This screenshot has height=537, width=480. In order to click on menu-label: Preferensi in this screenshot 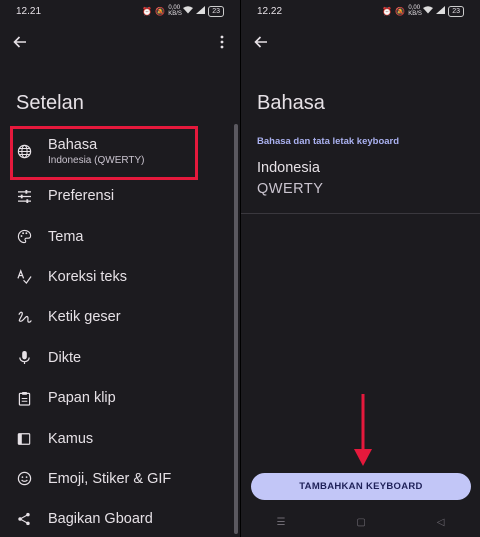, I will do `click(81, 196)`.